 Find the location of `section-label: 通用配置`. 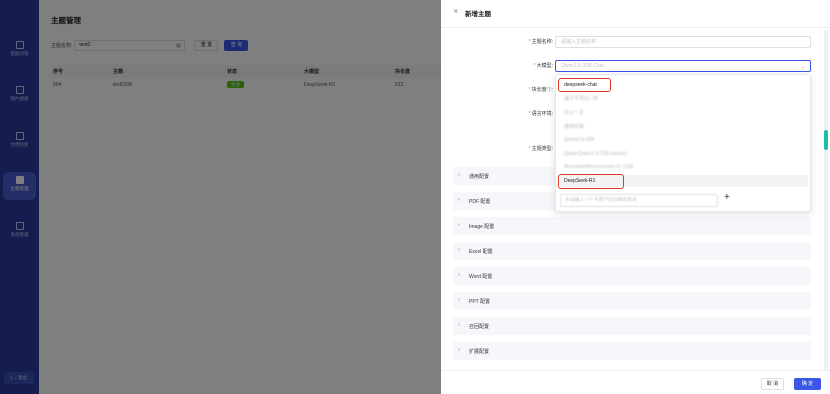

section-label: 通用配置 is located at coordinates (479, 177).